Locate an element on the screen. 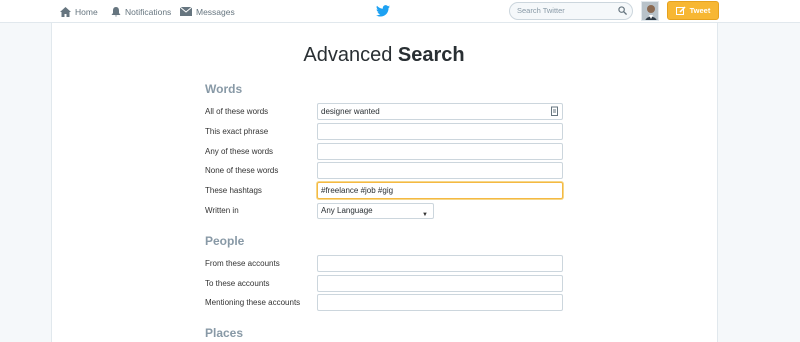 The width and height of the screenshot is (800, 342). page-title: Advanced Search is located at coordinates (384, 55).